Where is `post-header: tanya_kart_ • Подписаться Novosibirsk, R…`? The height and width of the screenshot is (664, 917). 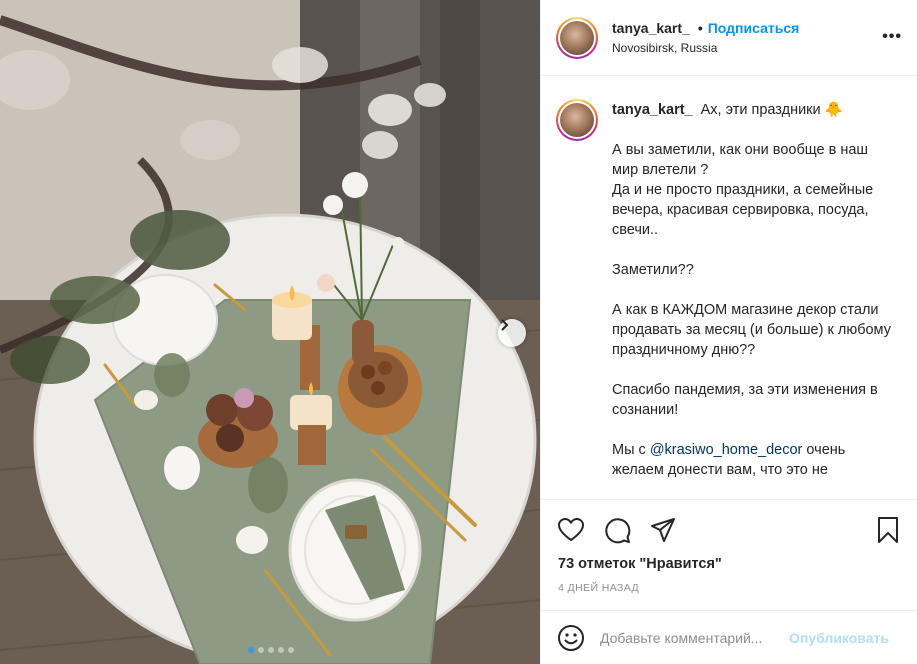
post-header: tanya_kart_ • Подписаться Novosibirsk, R… is located at coordinates (729, 38).